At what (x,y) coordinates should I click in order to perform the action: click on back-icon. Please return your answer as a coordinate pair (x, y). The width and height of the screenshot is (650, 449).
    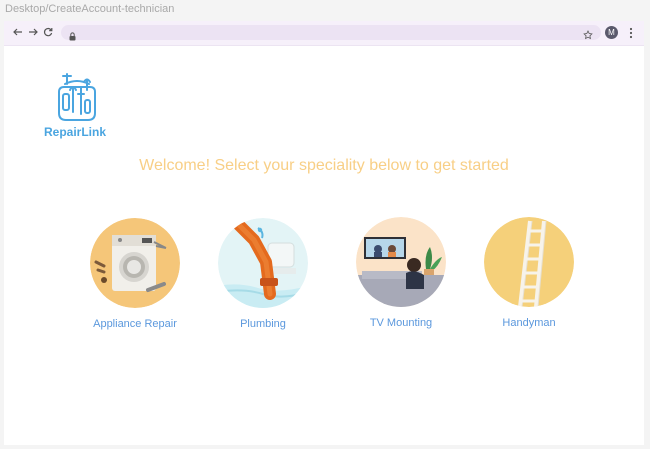
    Looking at the image, I should click on (18, 32).